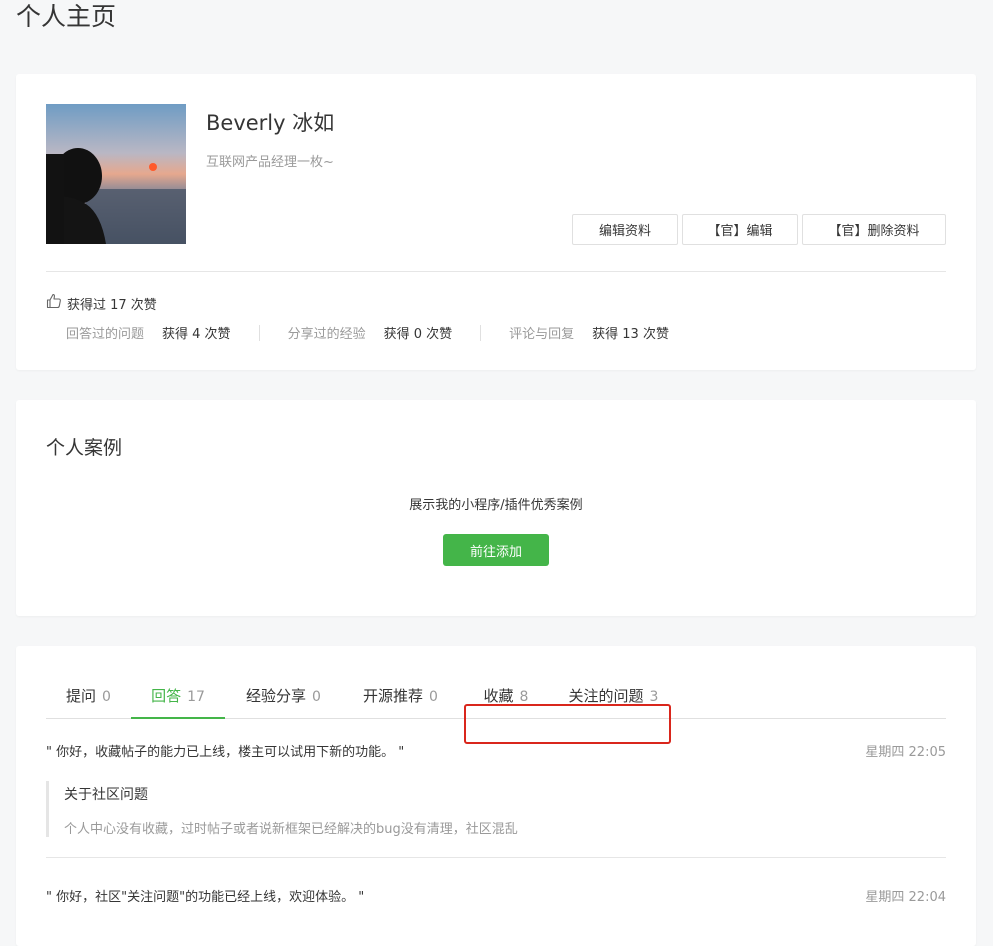 This screenshot has width=993, height=946. I want to click on likes-total-text: 获得过 17 次赞, so click(112, 305).